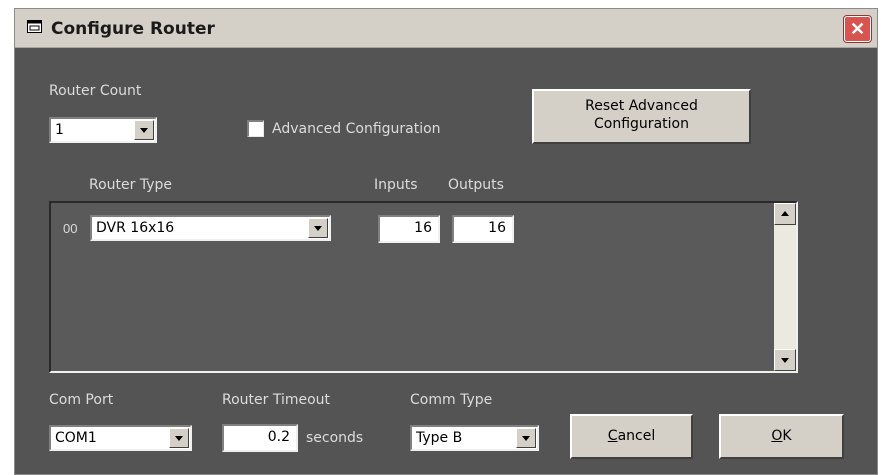  I want to click on ok-label: K, so click(787, 436).